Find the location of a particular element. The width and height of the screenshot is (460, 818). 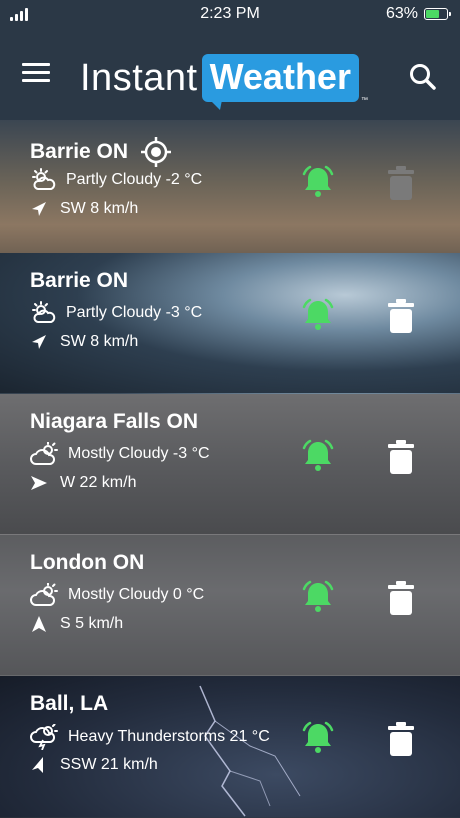

status-bar: 2:23 PM 63% is located at coordinates (230, 14).